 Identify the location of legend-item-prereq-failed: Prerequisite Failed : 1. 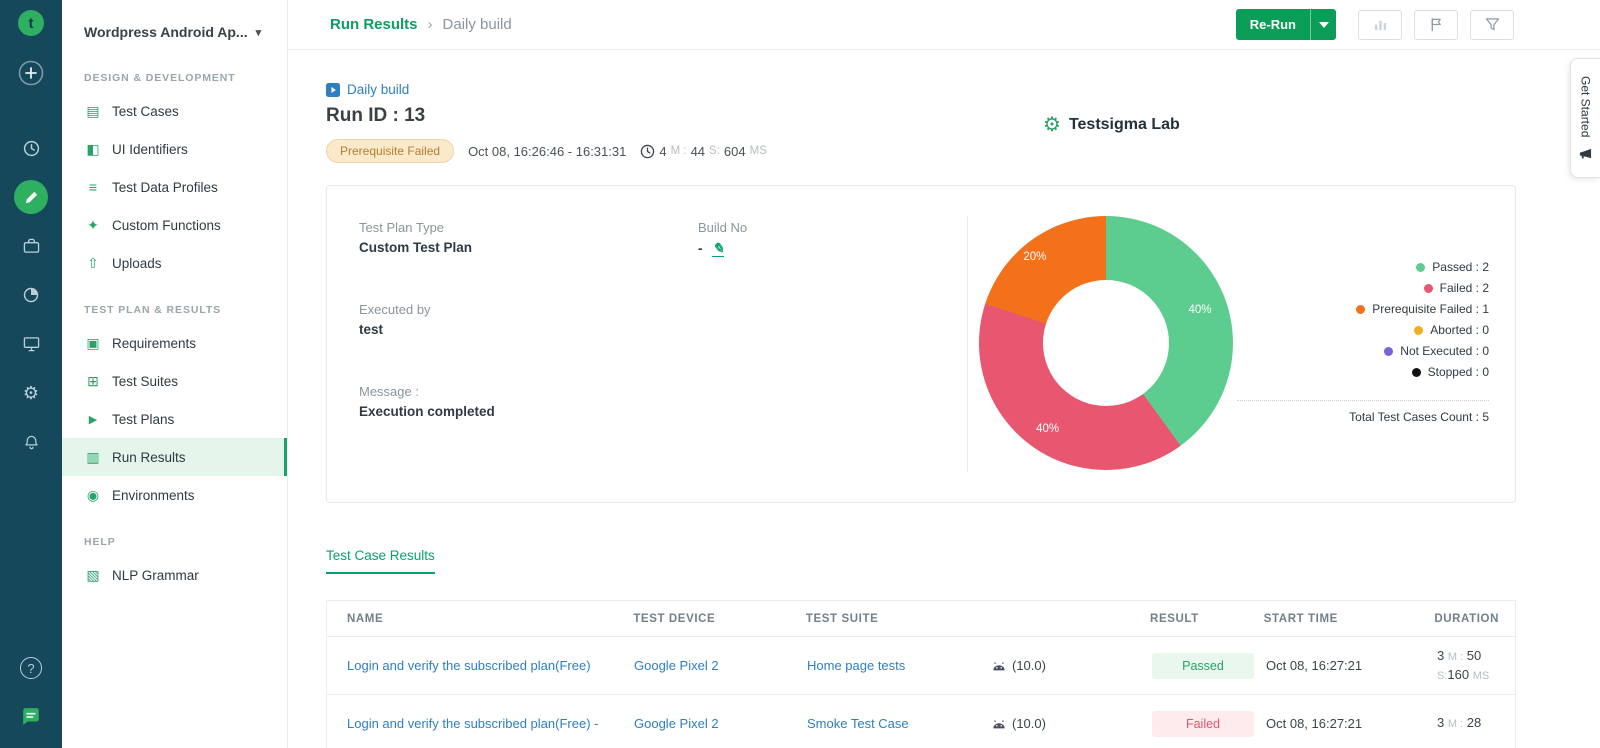
(1422, 309).